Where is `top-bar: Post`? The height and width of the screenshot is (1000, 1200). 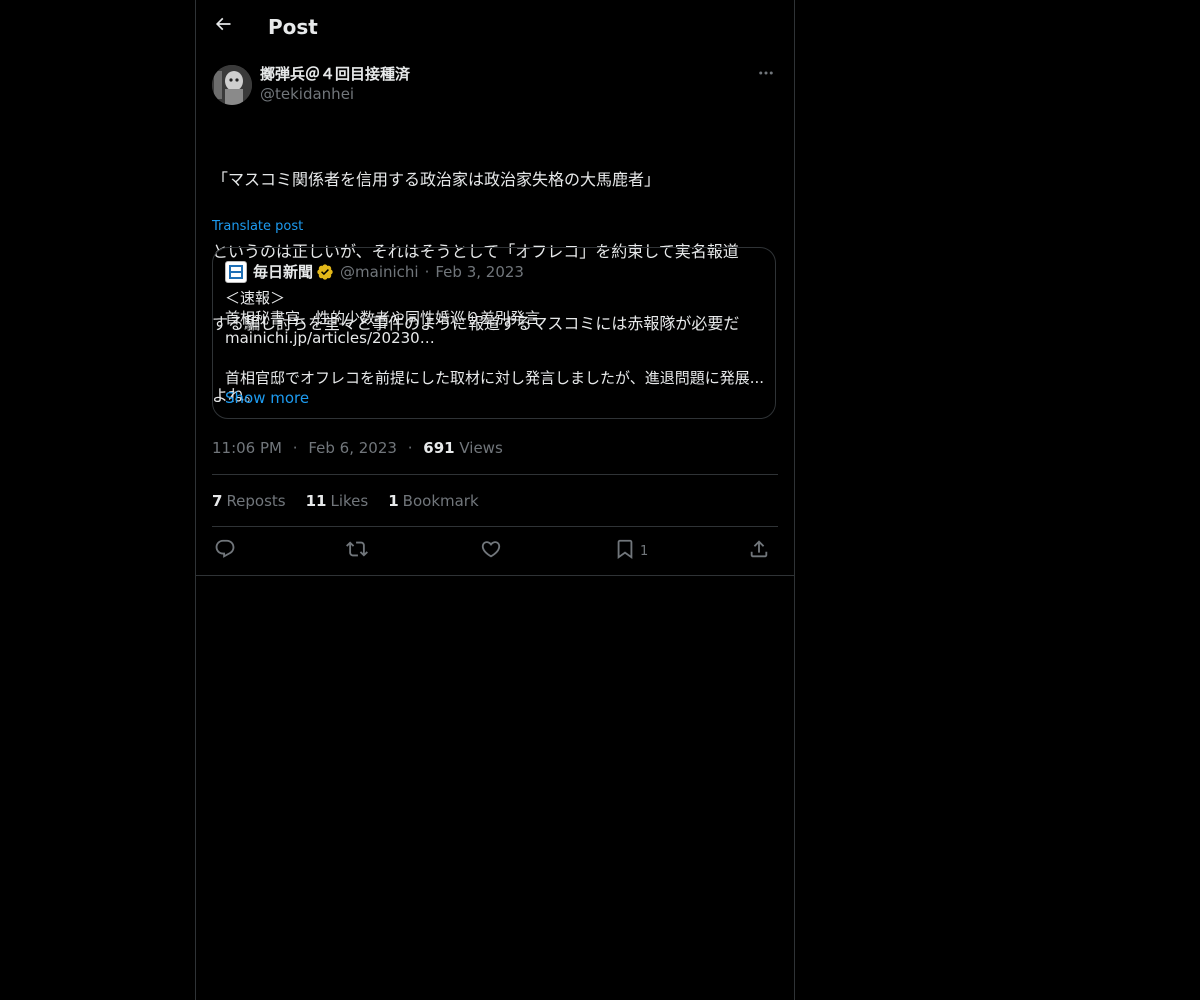 top-bar: Post is located at coordinates (495, 26).